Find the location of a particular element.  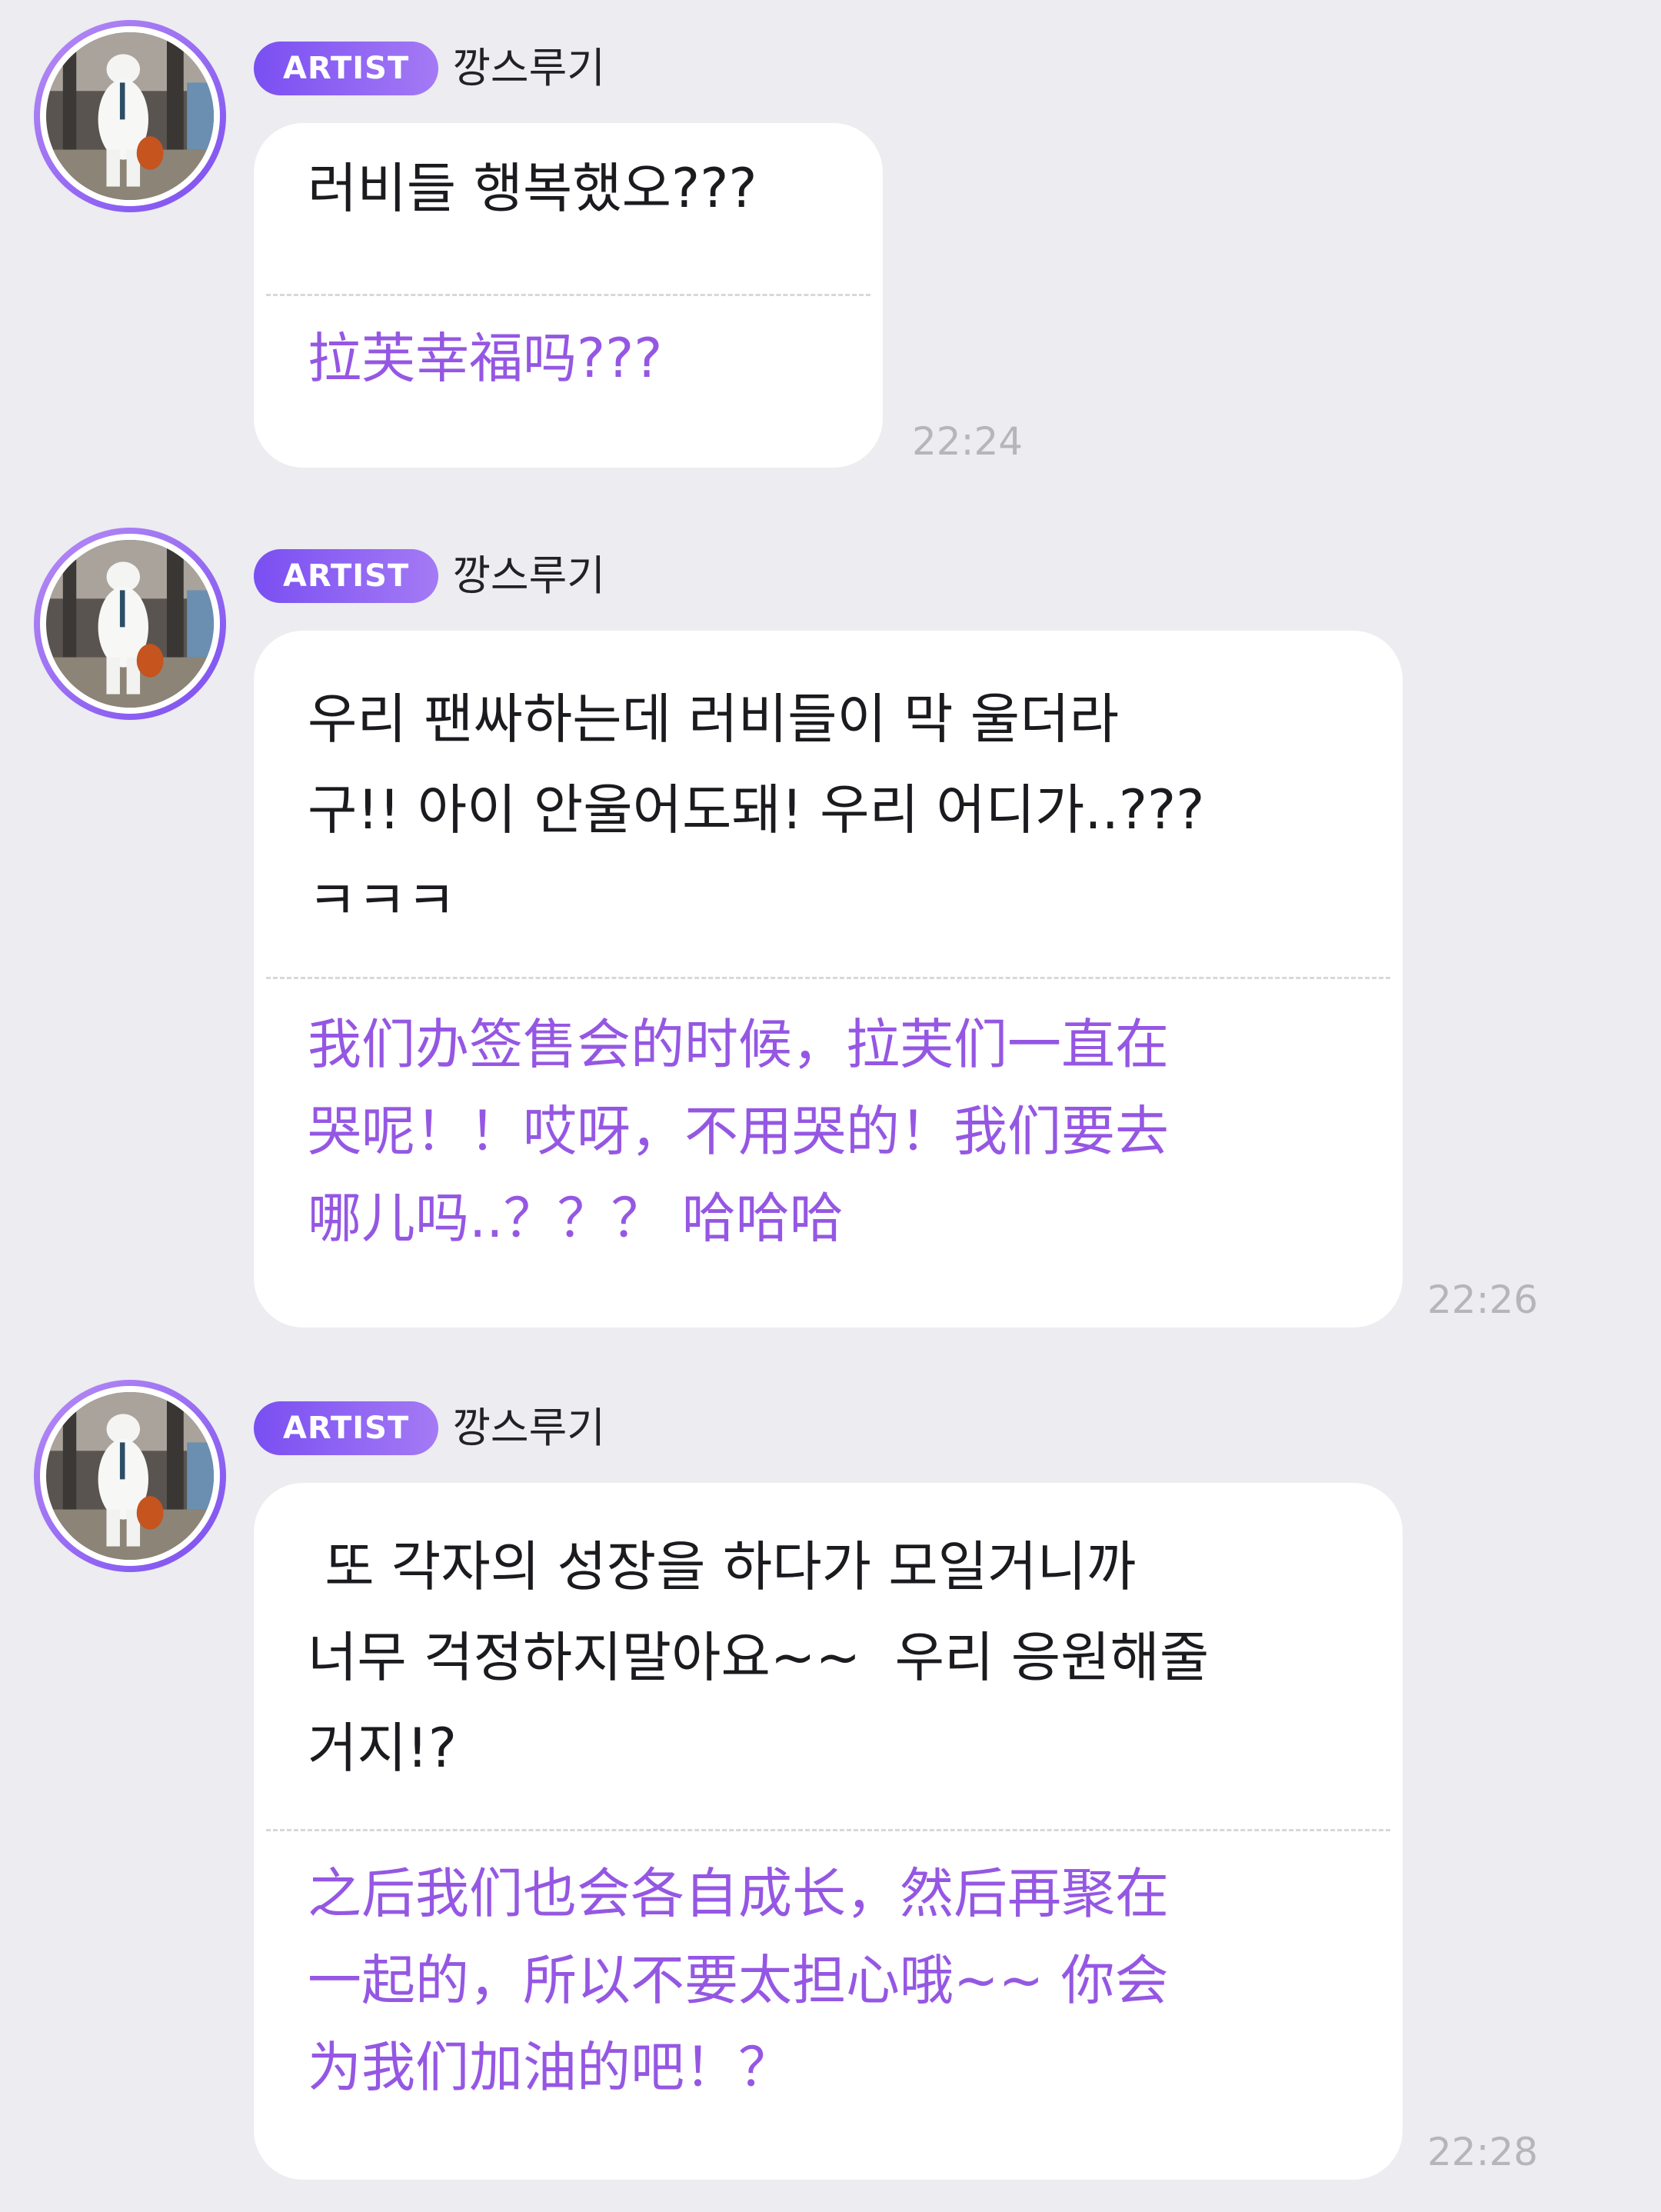

message-text-chinese: 拉芙幸福吗??? is located at coordinates (485, 359).